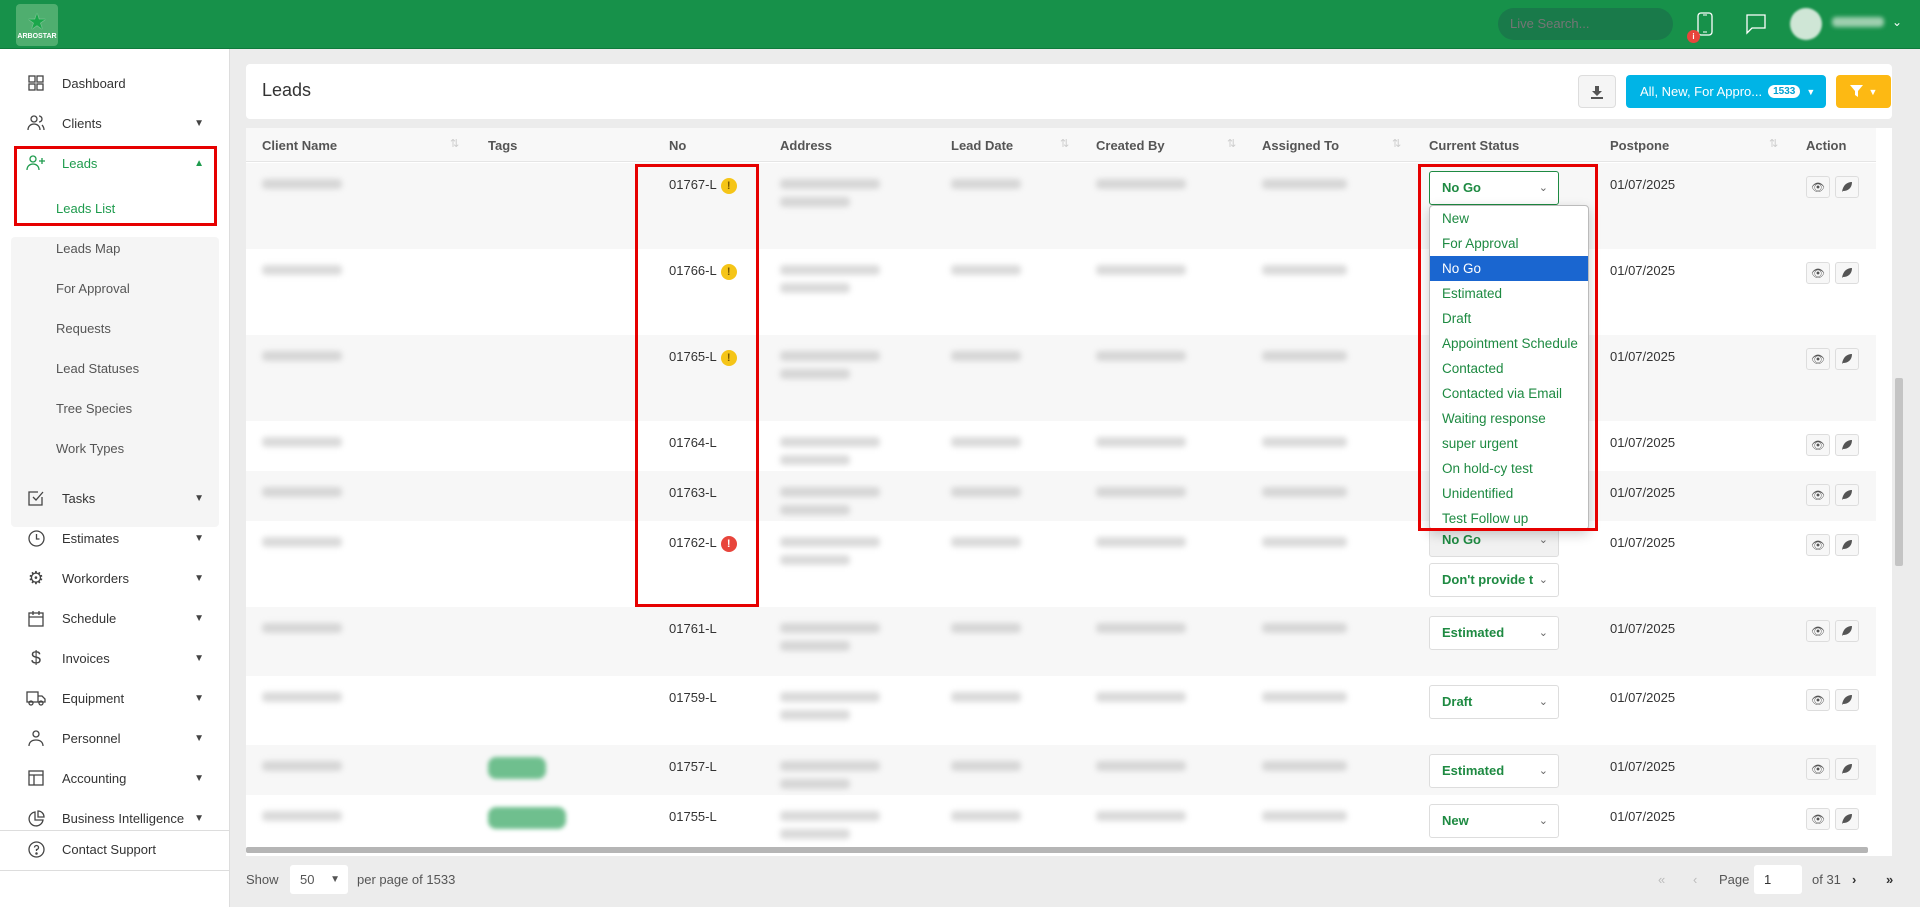  I want to click on col-client-name: Client Name, so click(299, 145).